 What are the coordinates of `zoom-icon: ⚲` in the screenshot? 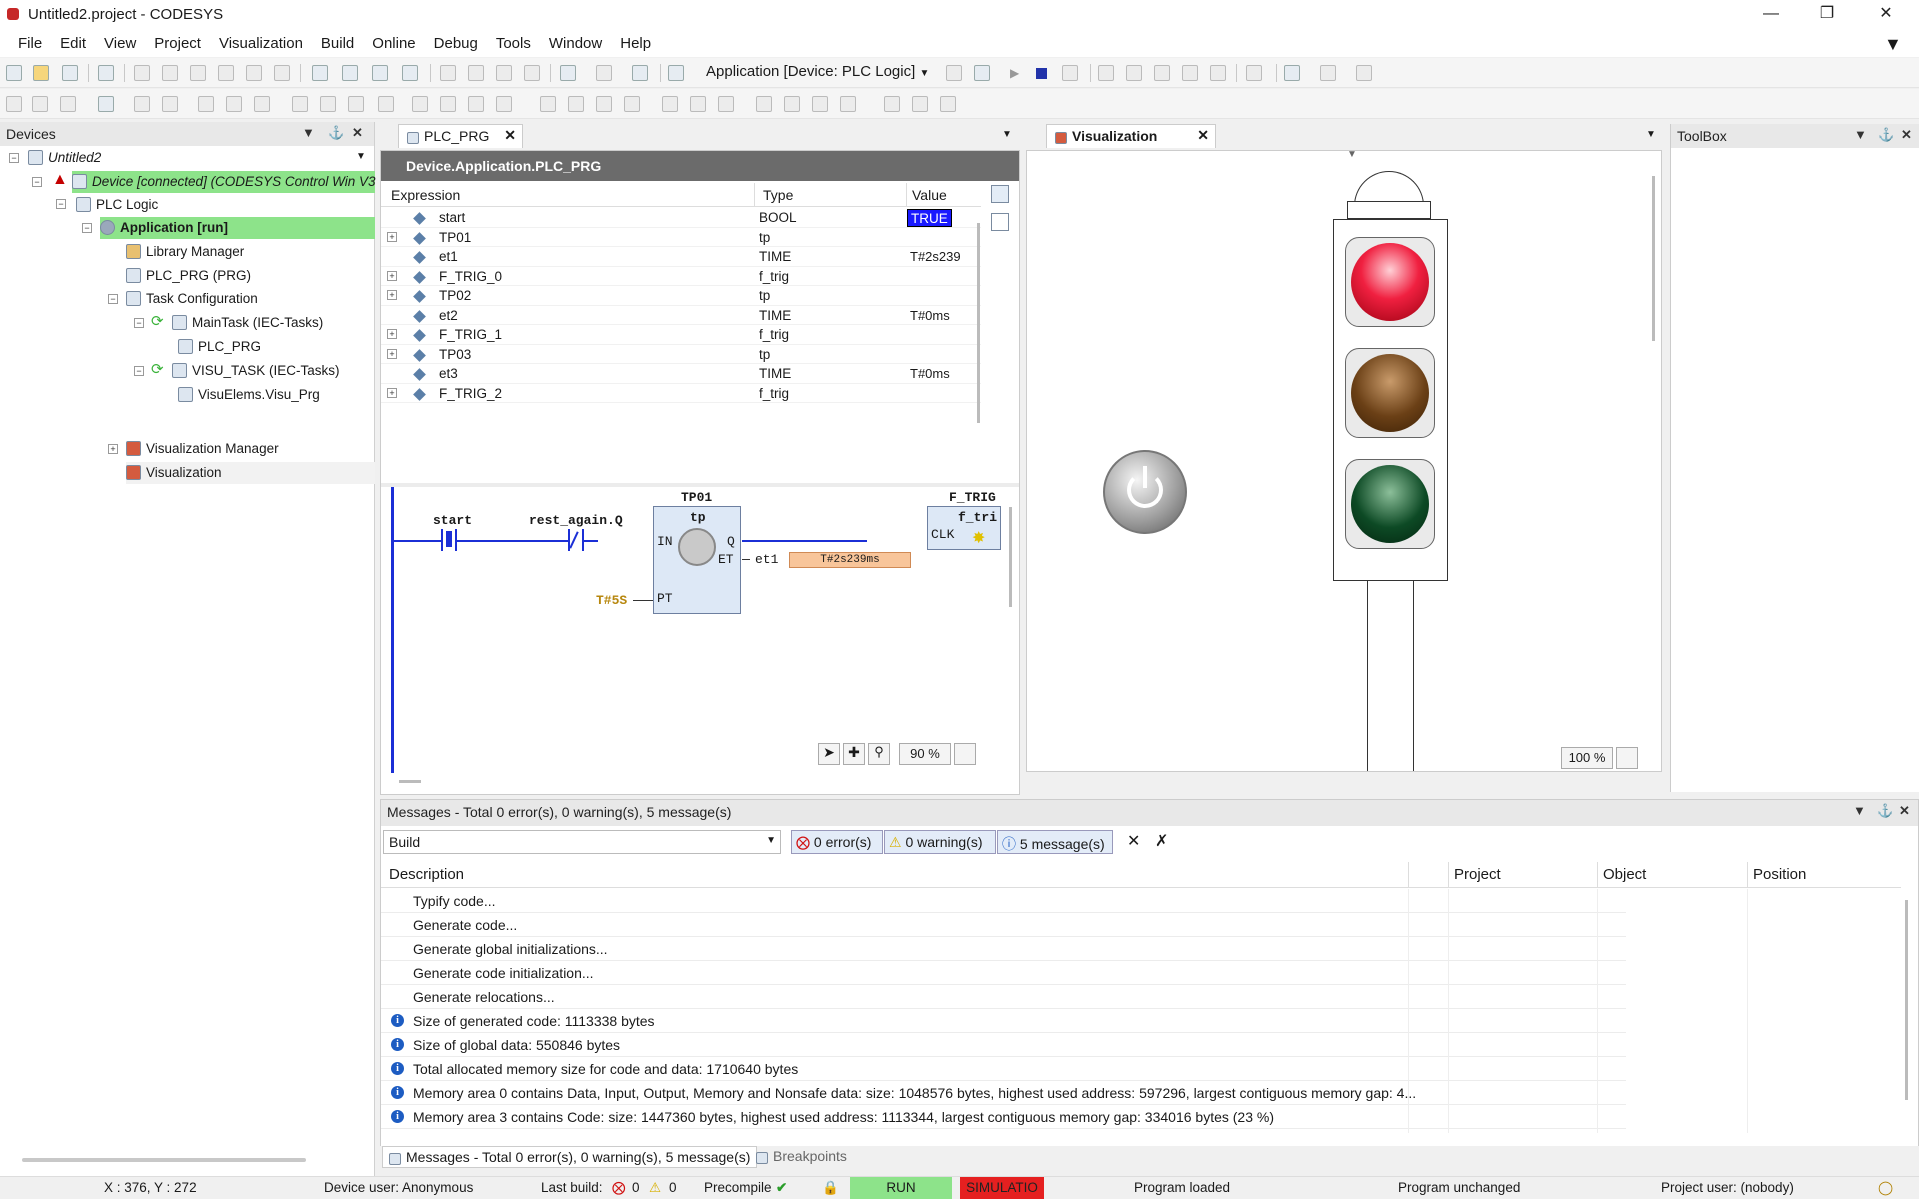 It's located at (879, 754).